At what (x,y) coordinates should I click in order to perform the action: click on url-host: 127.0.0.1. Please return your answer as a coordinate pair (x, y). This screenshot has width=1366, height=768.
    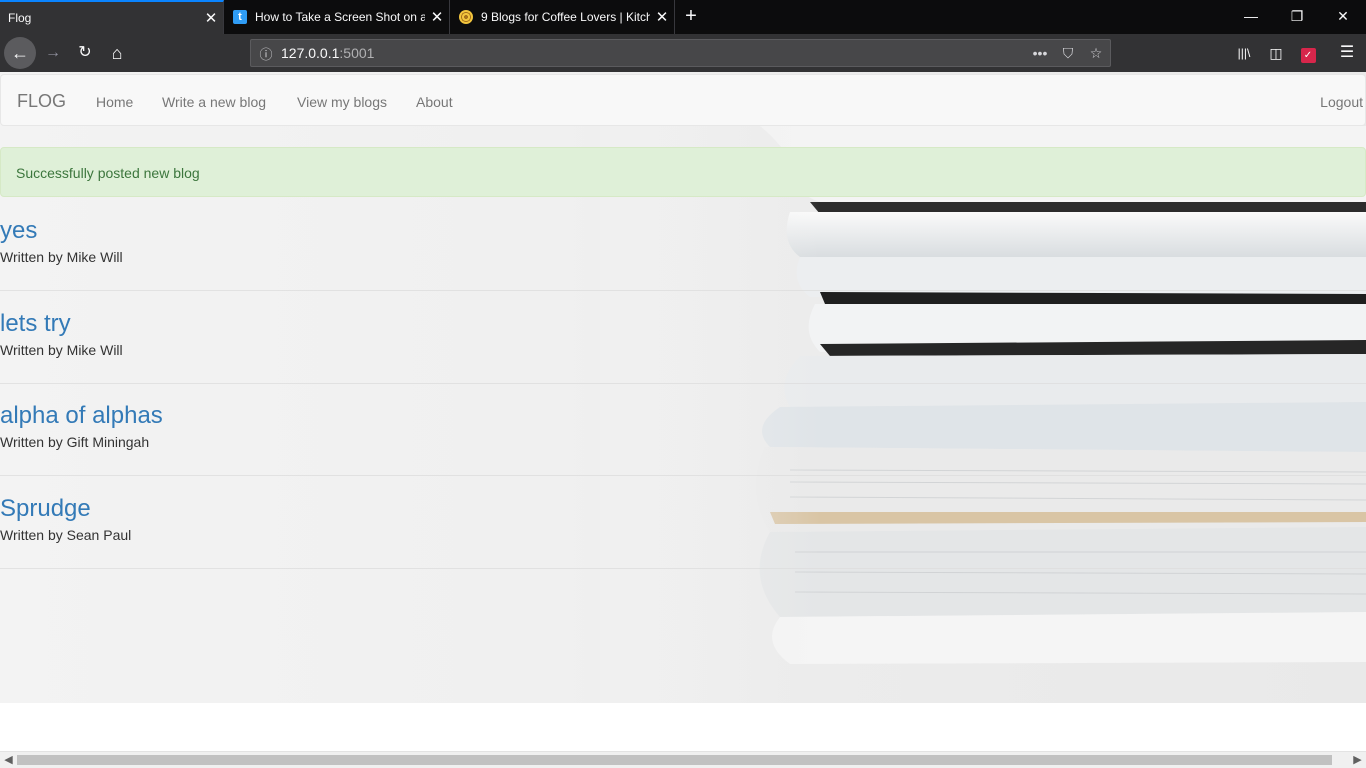
    Looking at the image, I should click on (310, 53).